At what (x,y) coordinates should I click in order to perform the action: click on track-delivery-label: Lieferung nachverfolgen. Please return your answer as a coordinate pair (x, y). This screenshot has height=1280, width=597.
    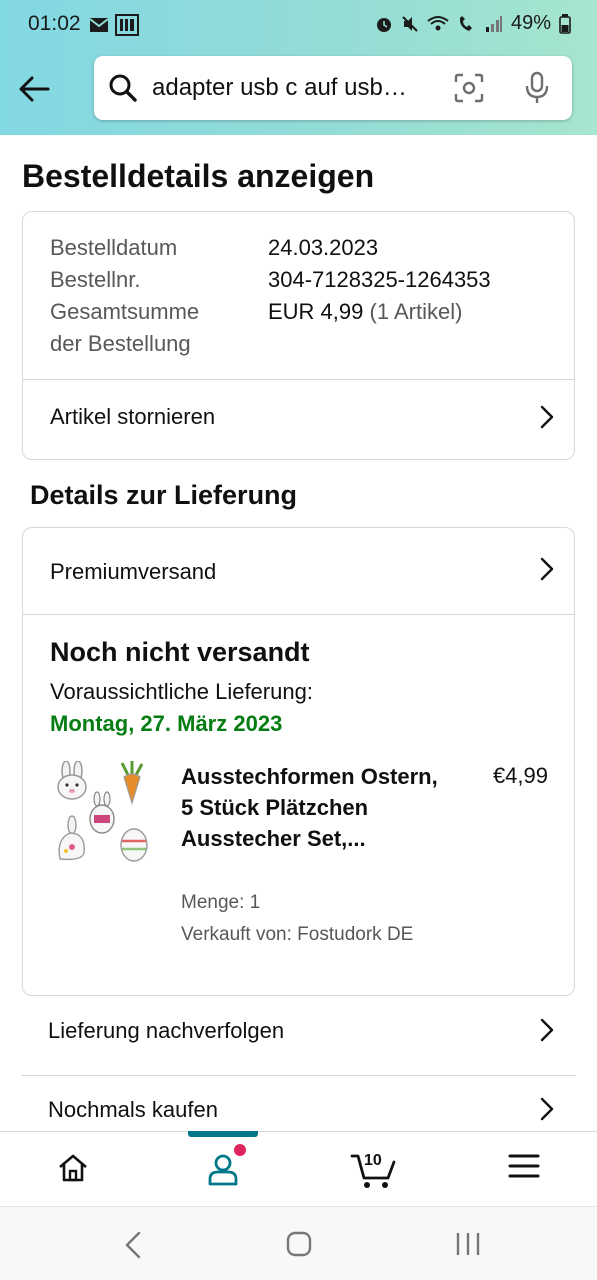
    Looking at the image, I should click on (166, 1030).